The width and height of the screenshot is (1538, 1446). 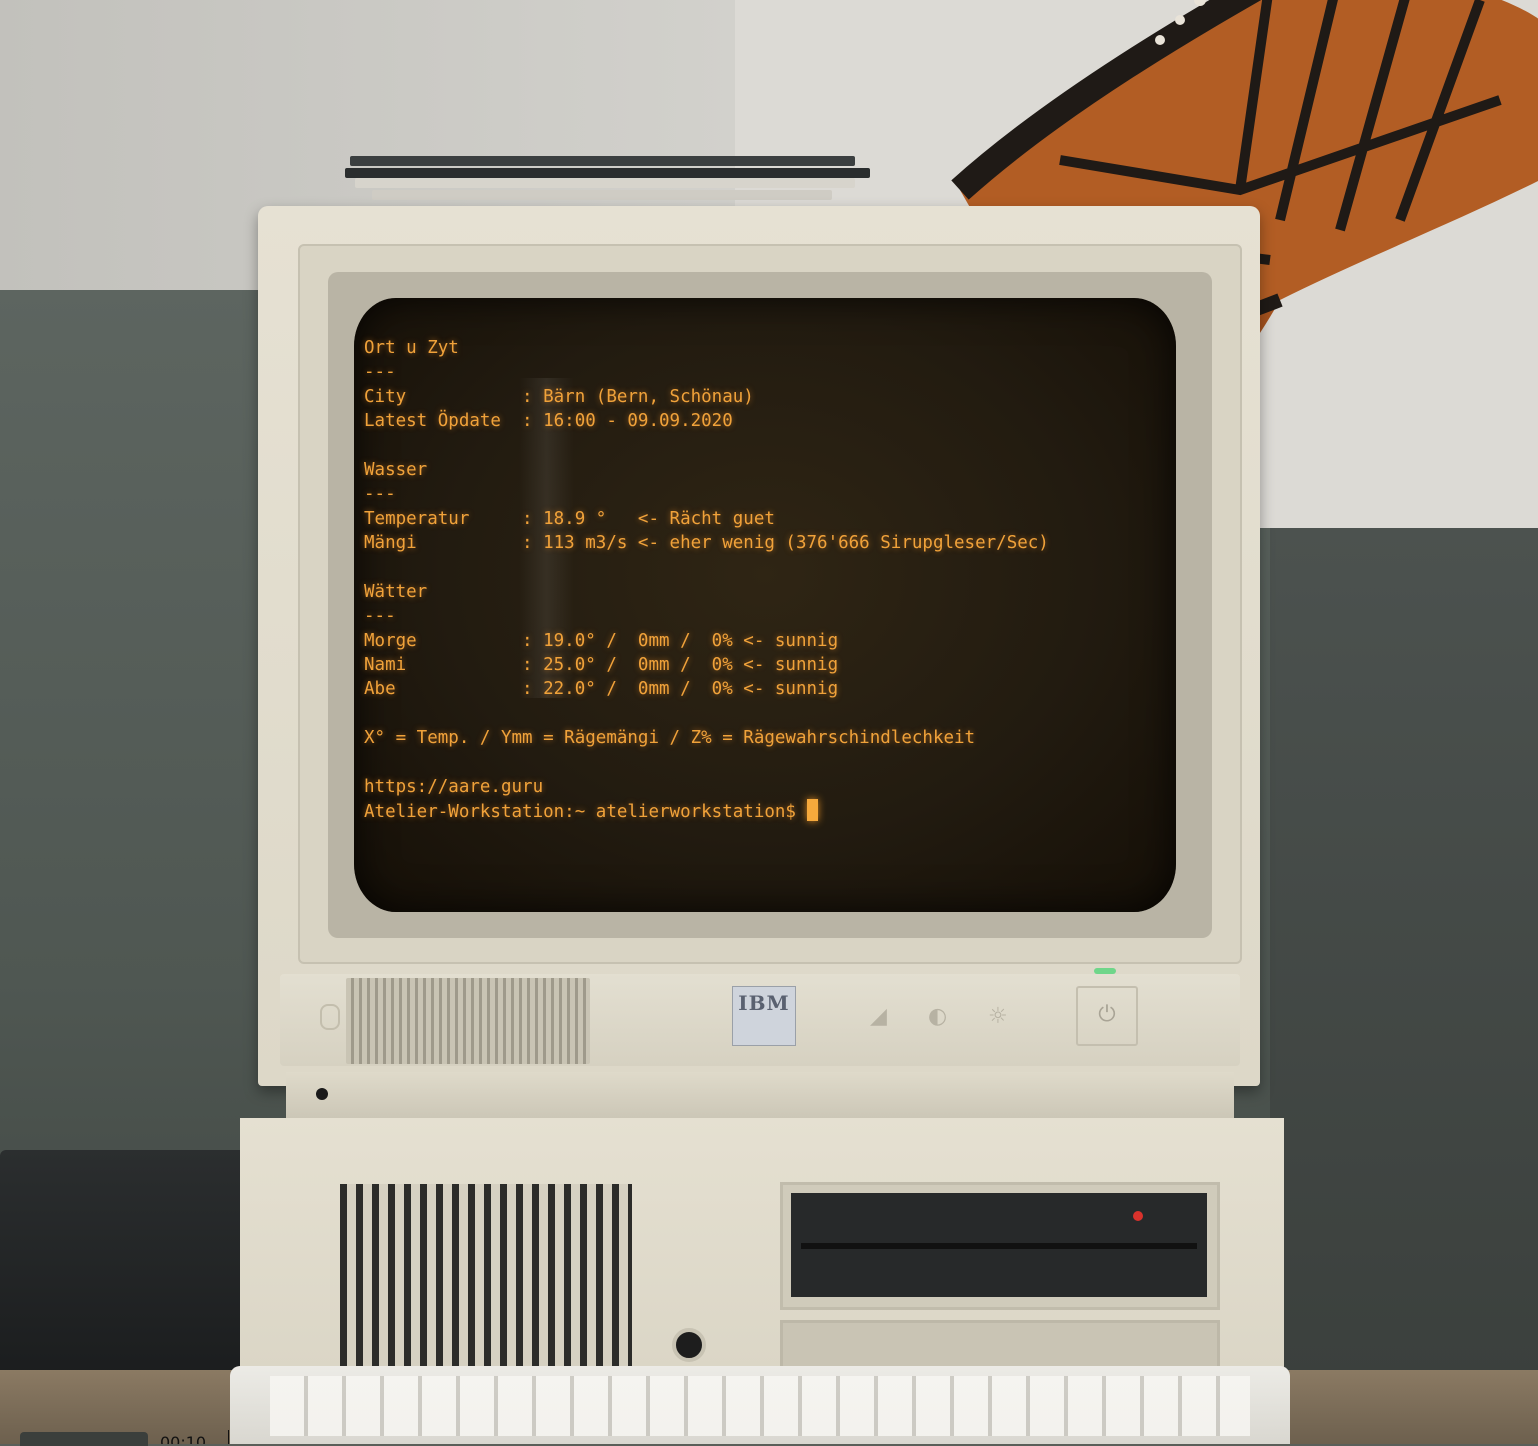 I want to click on floppy-slot, so click(x=999, y=1246).